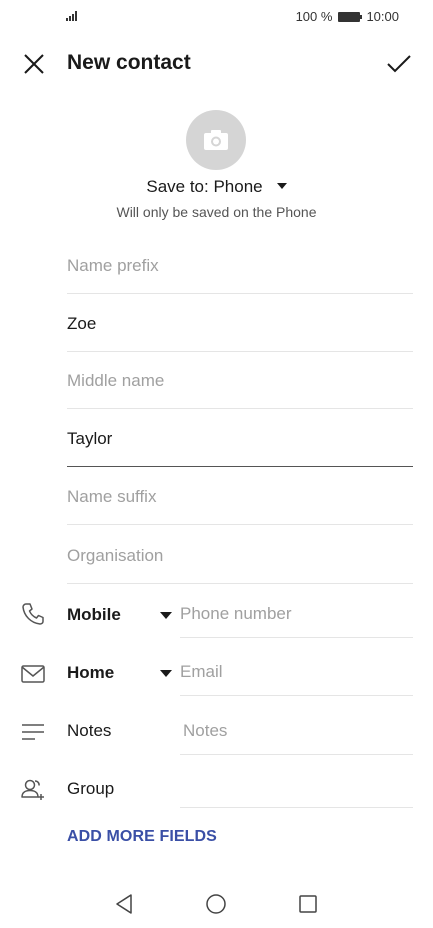  I want to click on email-type-caret-icon, so click(166, 673).